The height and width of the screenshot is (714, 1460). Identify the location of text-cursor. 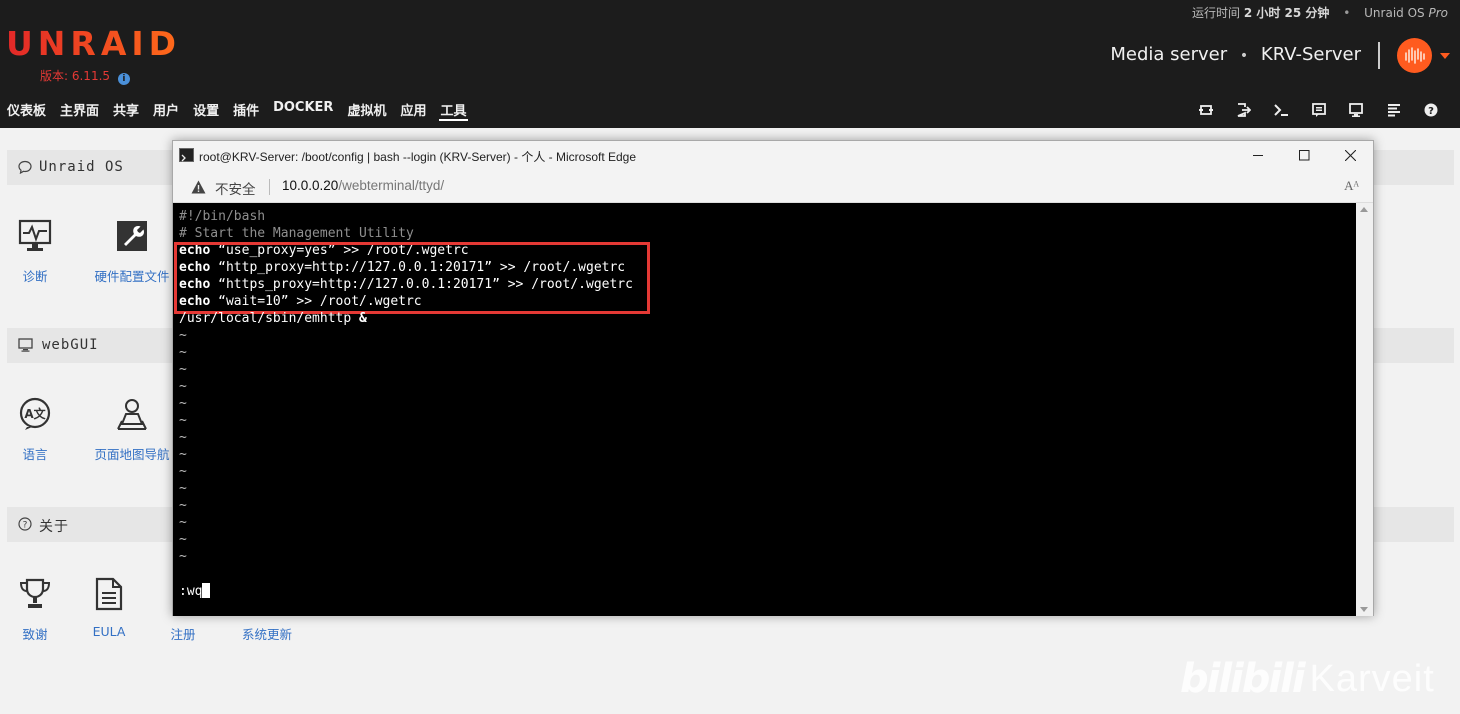
(206, 590).